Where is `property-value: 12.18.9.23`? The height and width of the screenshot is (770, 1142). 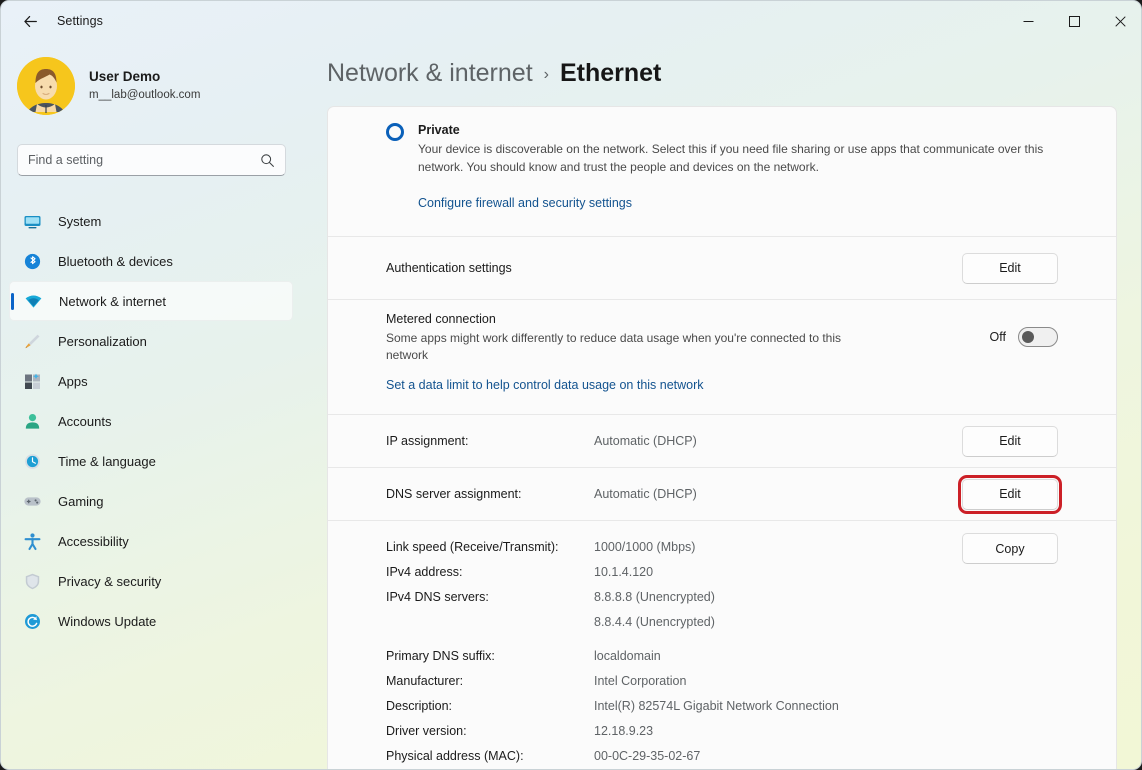 property-value: 12.18.9.23 is located at coordinates (624, 731).